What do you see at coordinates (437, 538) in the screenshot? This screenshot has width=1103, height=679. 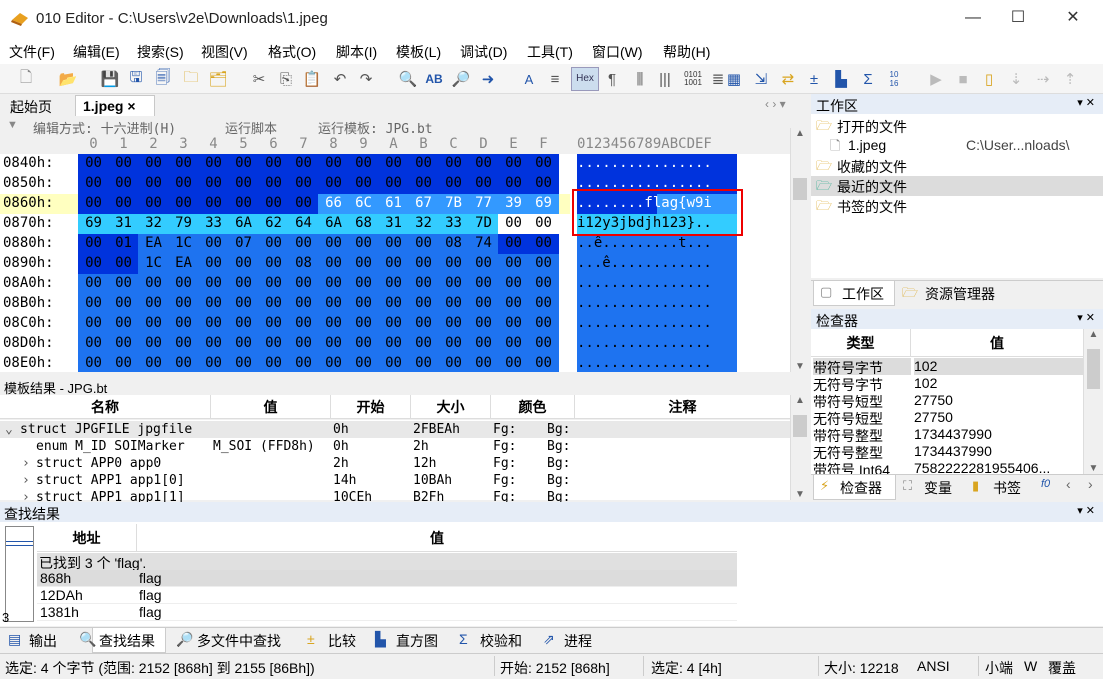 I see `find-value-header: 值` at bounding box center [437, 538].